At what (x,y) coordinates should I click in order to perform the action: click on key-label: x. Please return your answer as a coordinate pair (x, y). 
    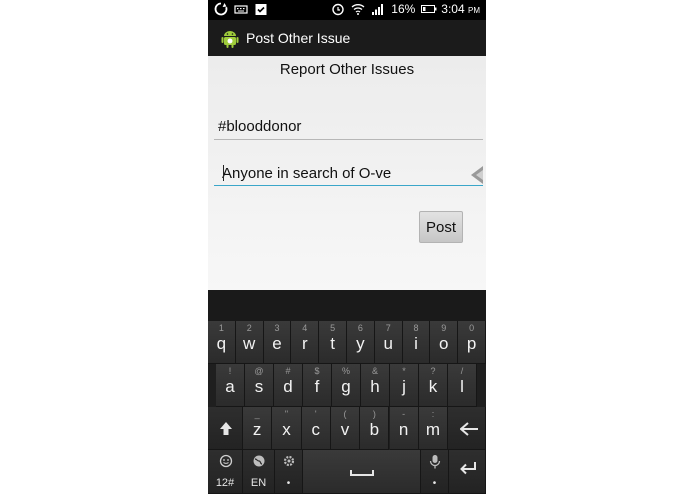
    Looking at the image, I should click on (286, 429).